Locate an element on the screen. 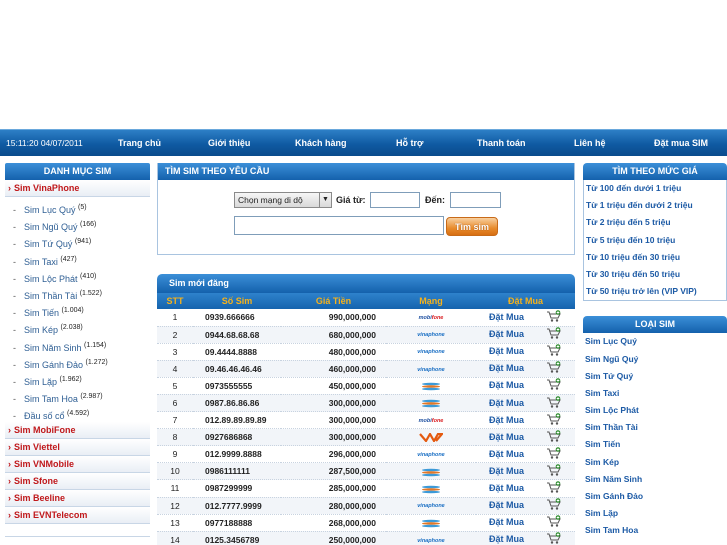  sidebar-item-category: - Sim Gánh Đảo (1.272) is located at coordinates (77, 362).